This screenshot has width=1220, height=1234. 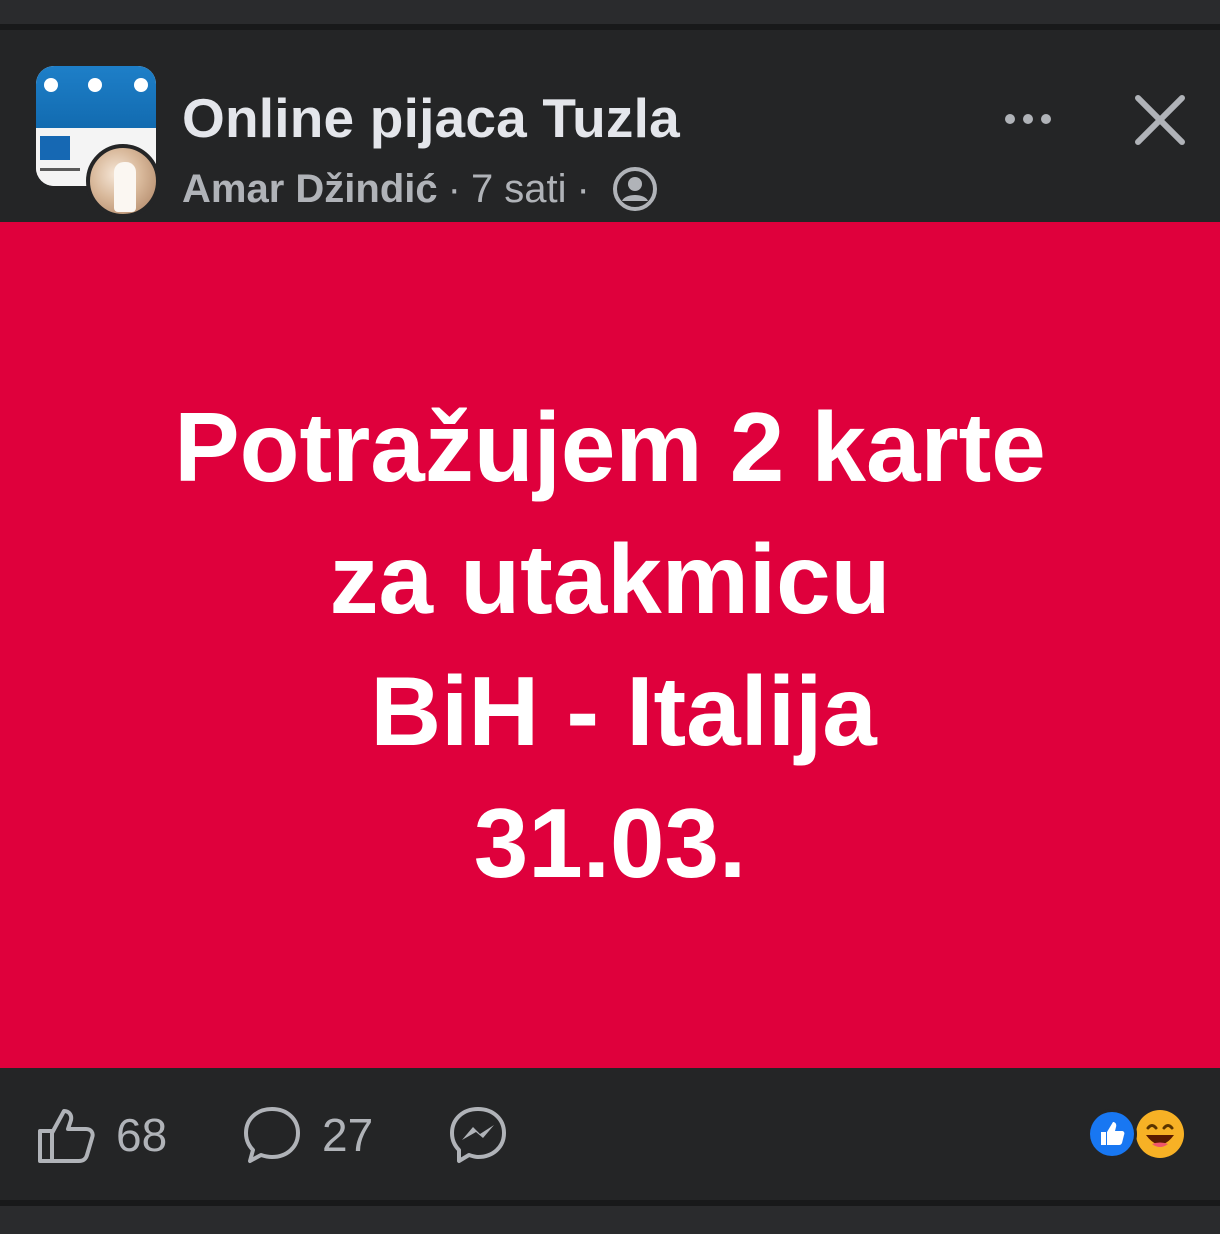 I want to click on post-text-line: Potražujem 2 karte, so click(x=610, y=447).